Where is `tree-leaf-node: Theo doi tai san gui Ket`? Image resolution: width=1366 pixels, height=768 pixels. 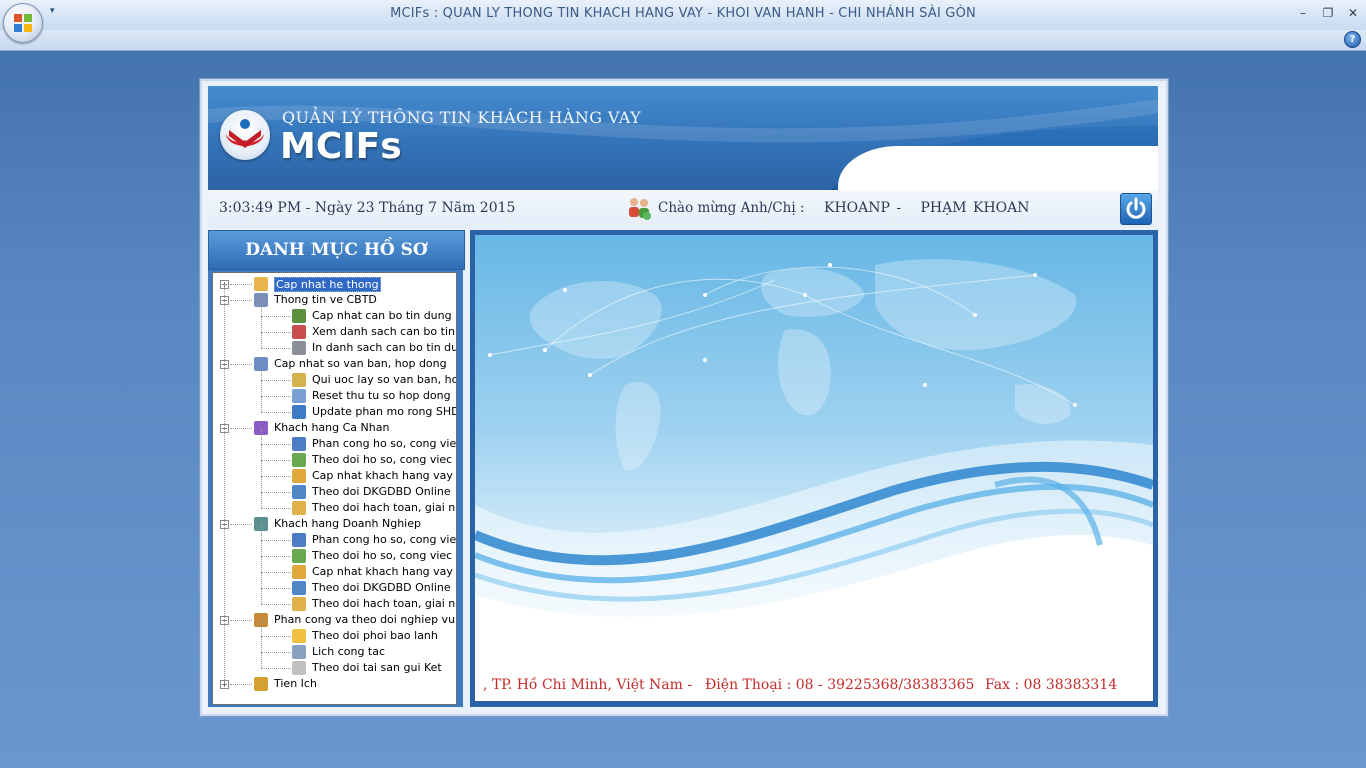 tree-leaf-node: Theo doi tai san gui Ket is located at coordinates (334, 664).